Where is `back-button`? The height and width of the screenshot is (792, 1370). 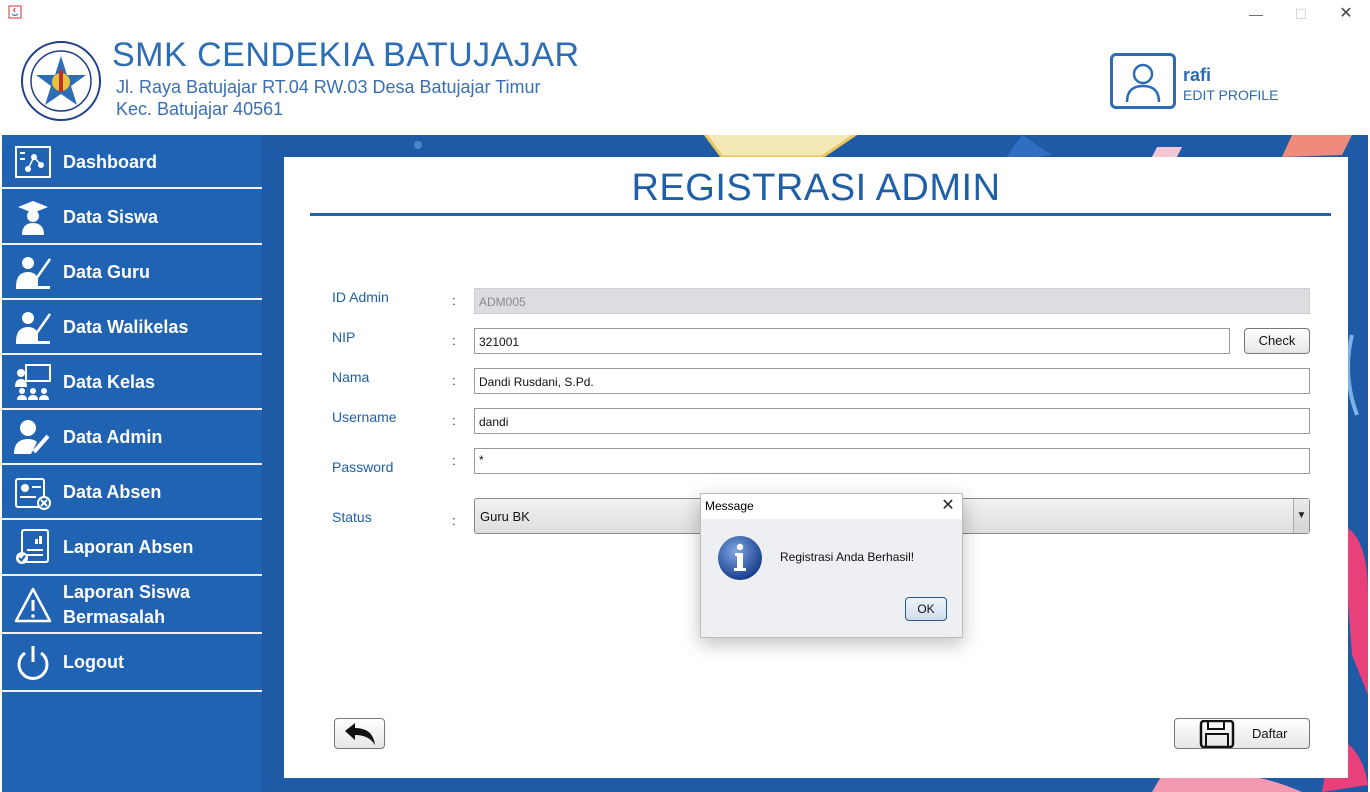
back-button is located at coordinates (359, 733).